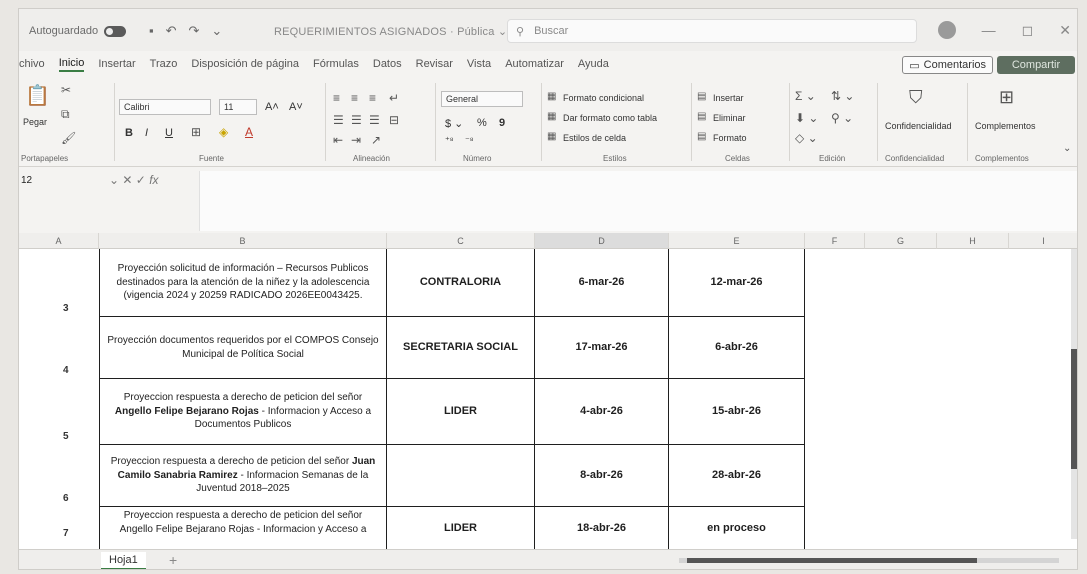 Image resolution: width=1087 pixels, height=574 pixels. What do you see at coordinates (35, 122) in the screenshot?
I see `paste-label: Pegar` at bounding box center [35, 122].